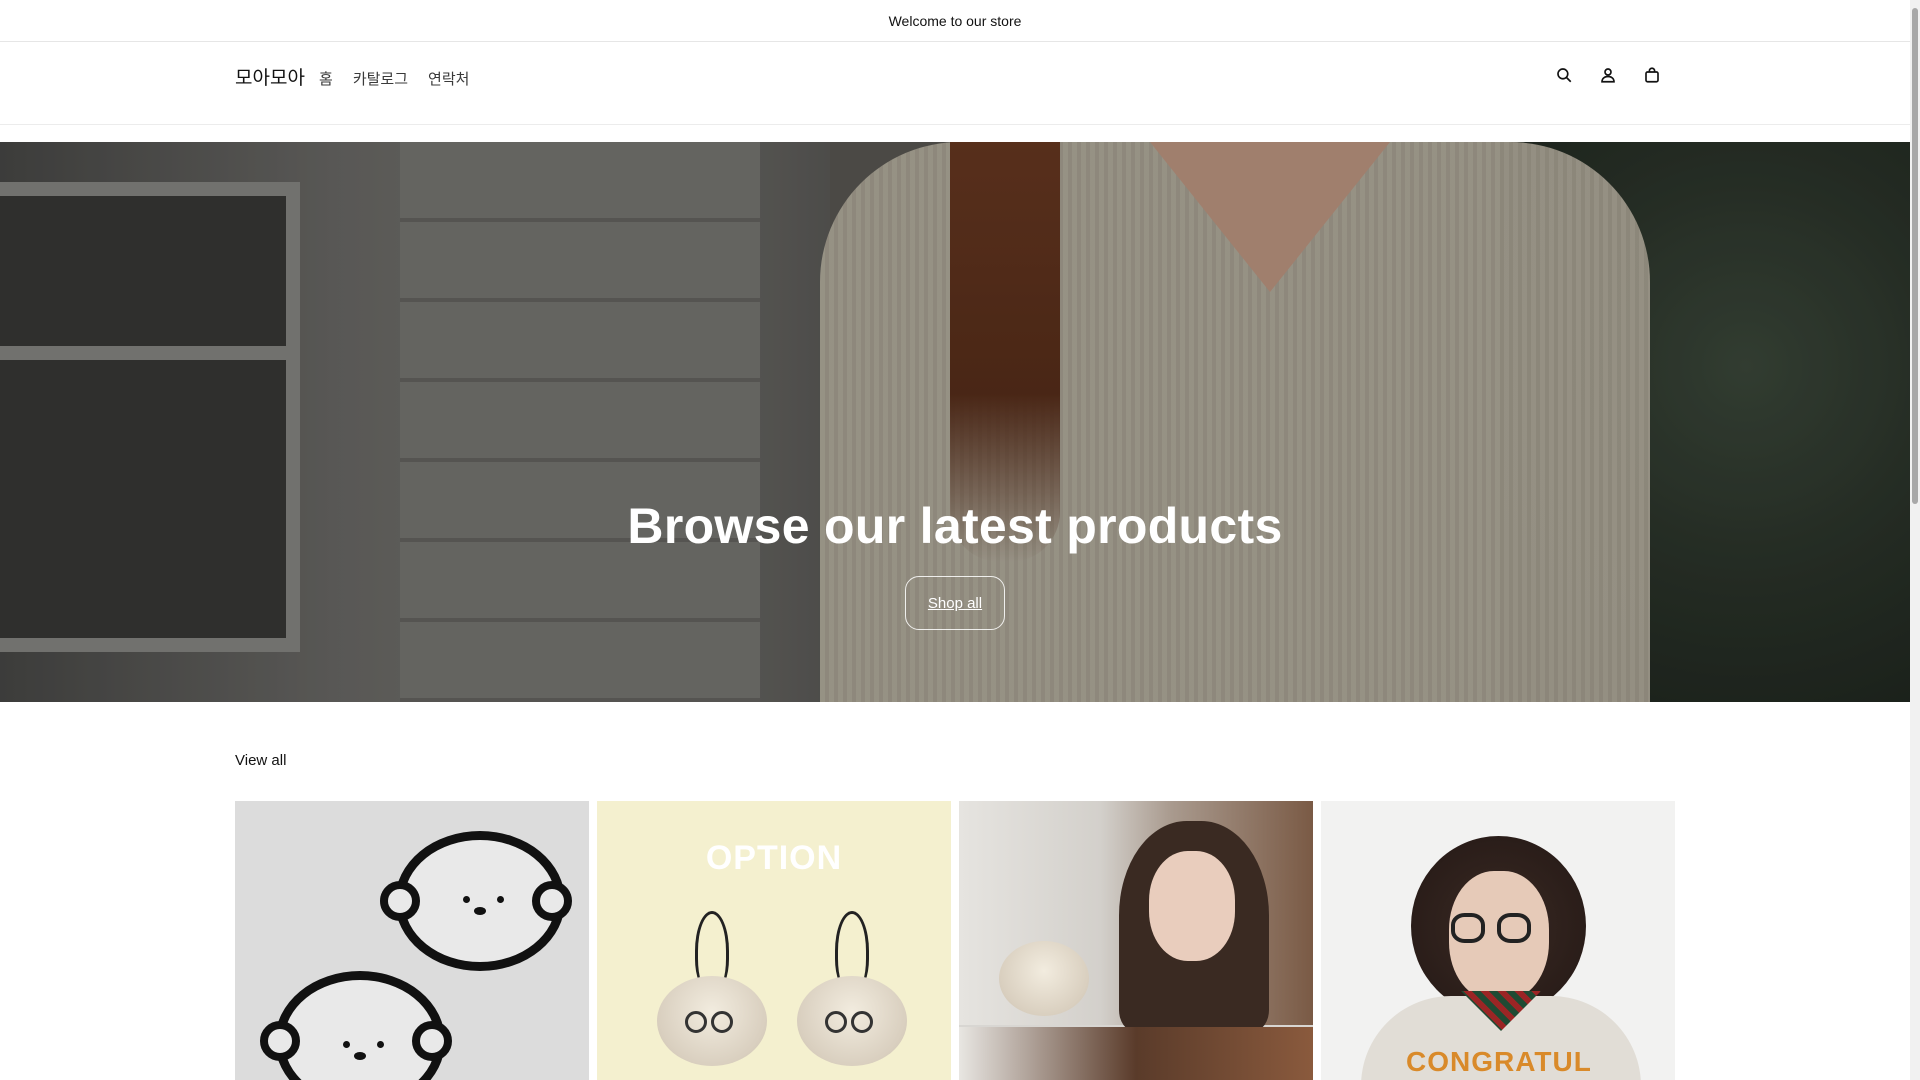 This screenshot has width=1920, height=1080. Describe the element at coordinates (380, 78) in the screenshot. I see `nav-item-catalog: 카탈로그` at that location.